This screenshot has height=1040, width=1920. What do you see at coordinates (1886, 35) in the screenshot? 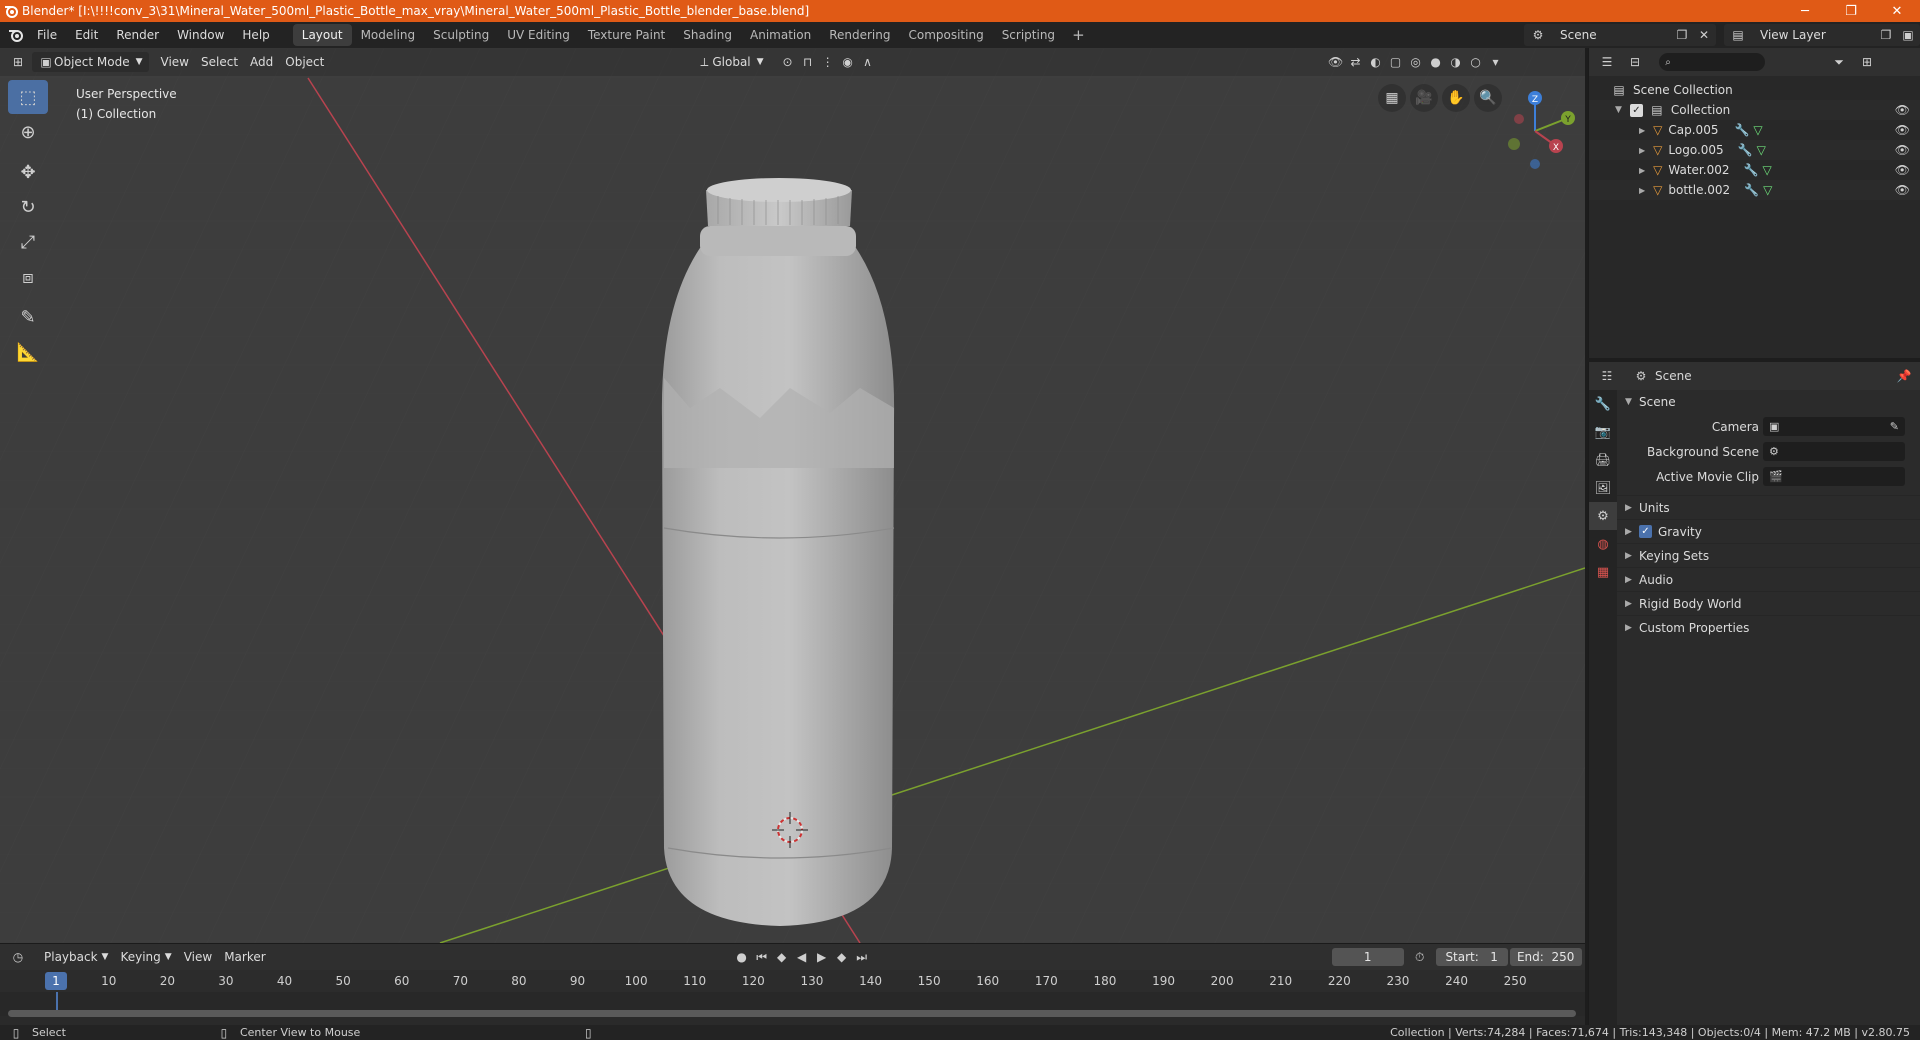
I see `copy-view-layer-icon: ❐` at bounding box center [1886, 35].